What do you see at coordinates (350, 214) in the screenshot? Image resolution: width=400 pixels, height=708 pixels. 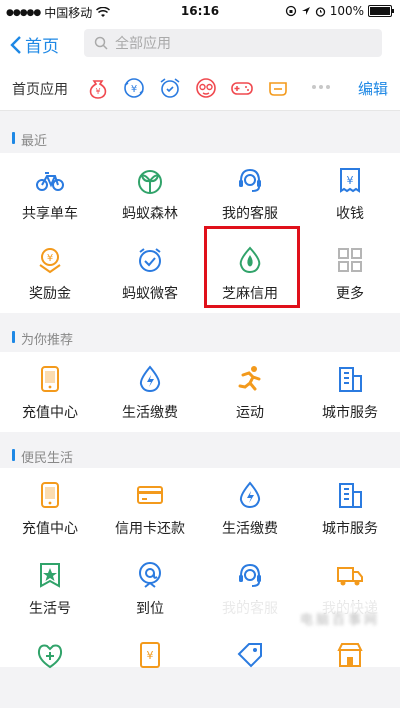 I see `app-tile-label: 收钱` at bounding box center [350, 214].